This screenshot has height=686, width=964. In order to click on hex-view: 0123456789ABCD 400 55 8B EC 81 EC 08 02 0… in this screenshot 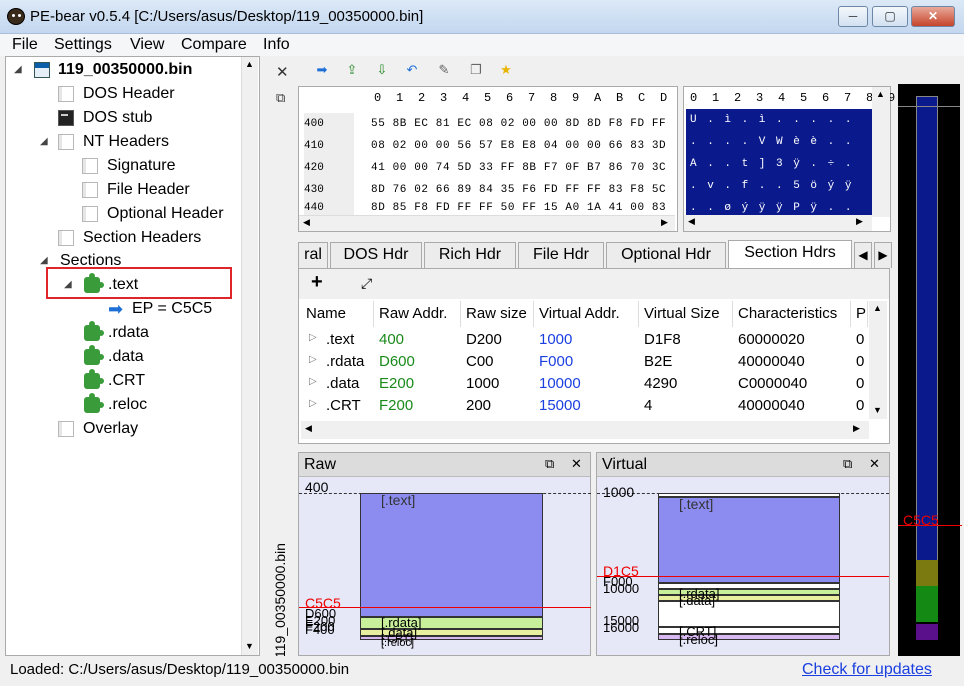, I will do `click(488, 159)`.